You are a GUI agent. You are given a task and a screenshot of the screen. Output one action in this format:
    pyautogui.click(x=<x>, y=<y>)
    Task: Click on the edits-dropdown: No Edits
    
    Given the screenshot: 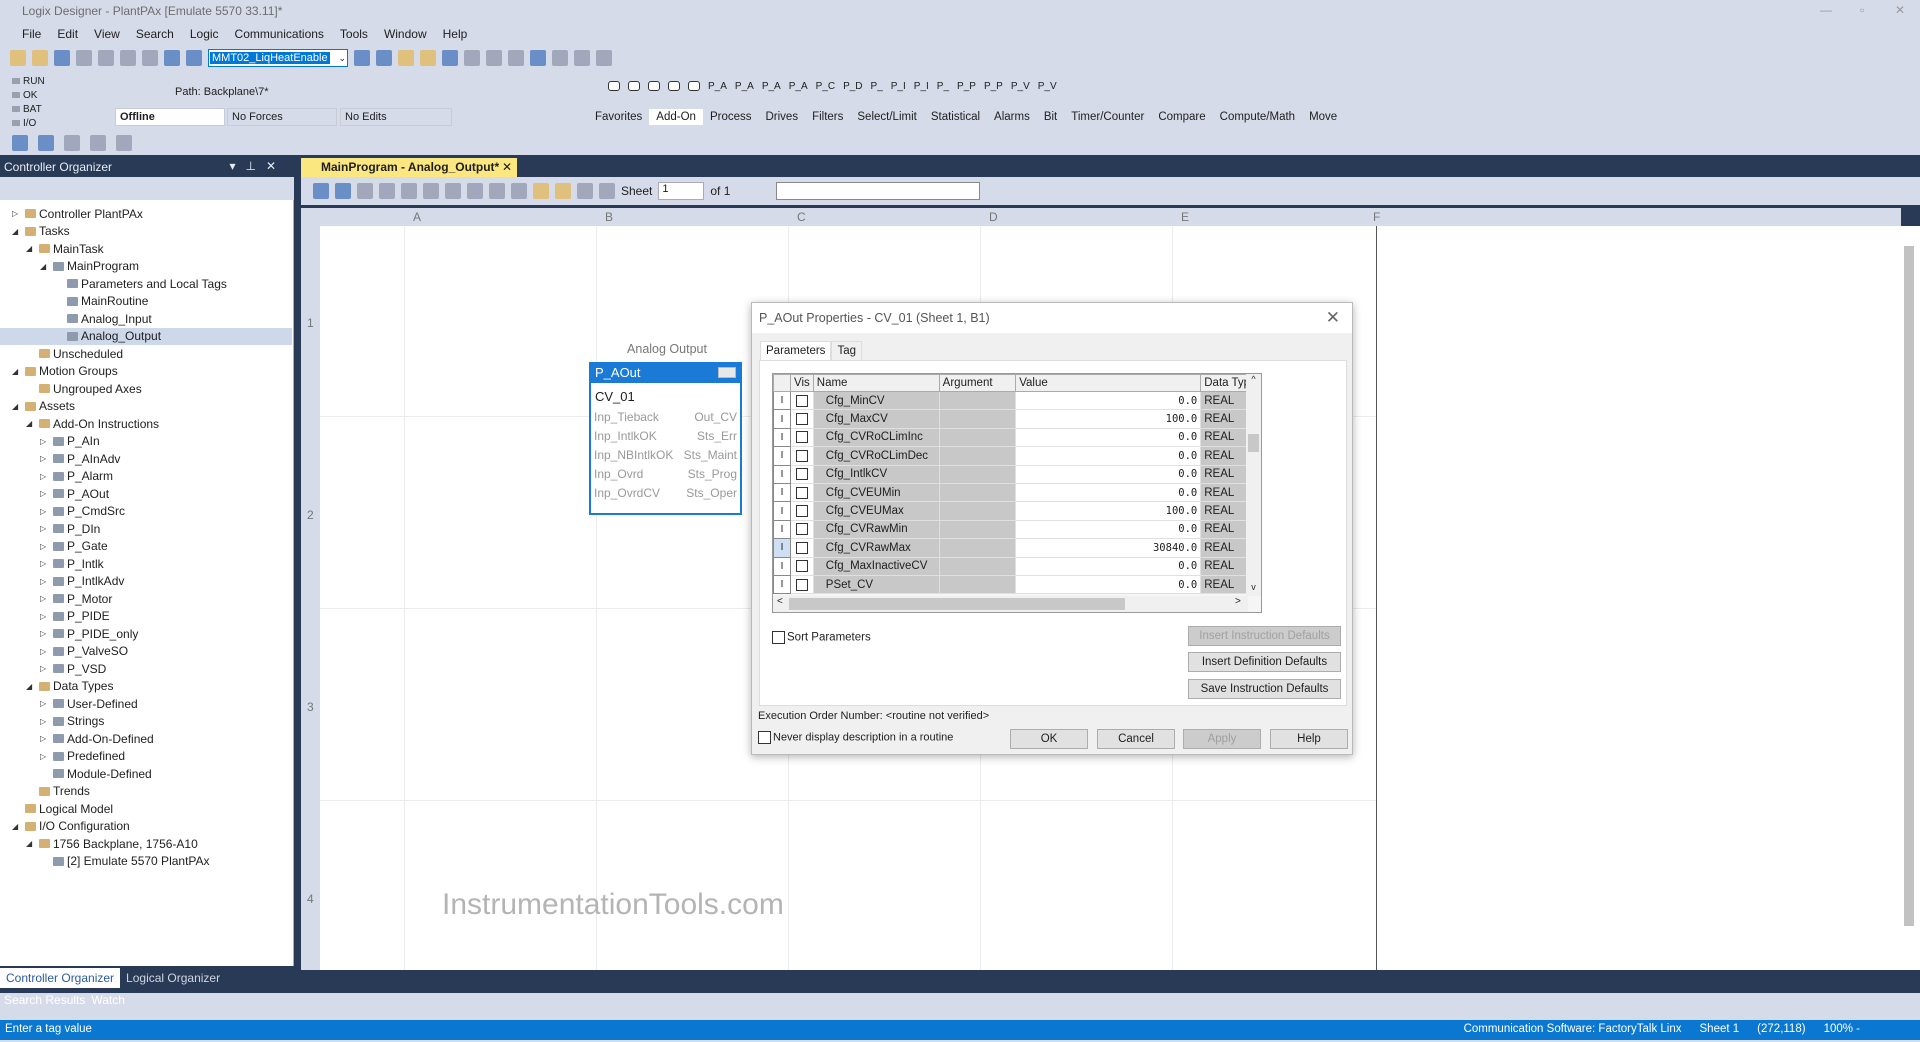 What is the action you would take?
    pyautogui.click(x=396, y=117)
    